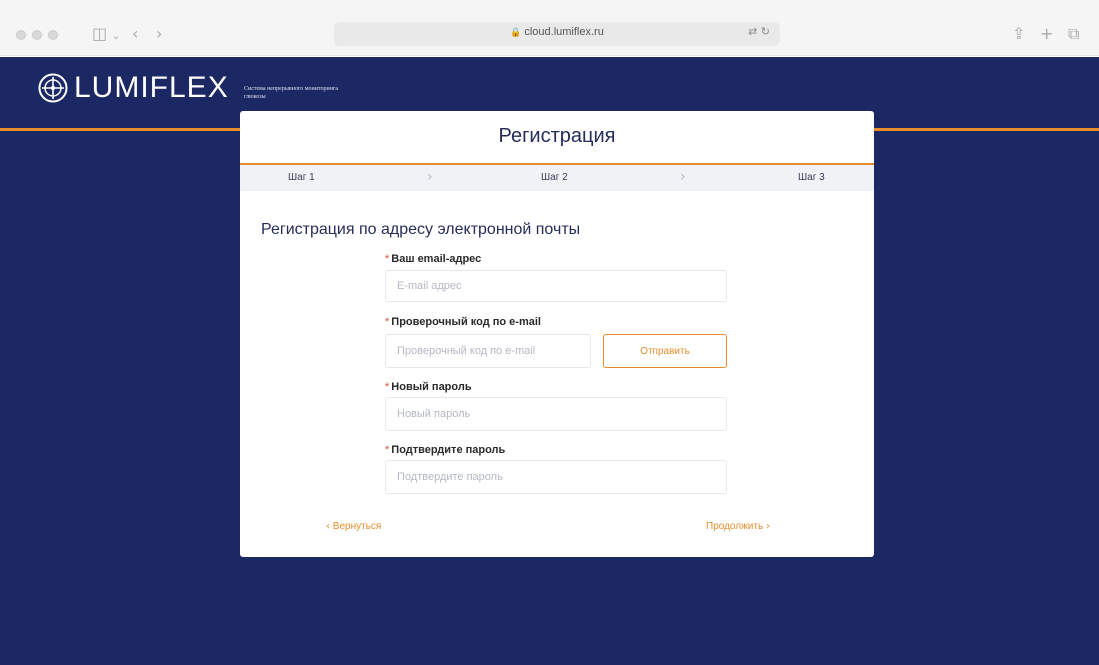 The width and height of the screenshot is (1099, 665). What do you see at coordinates (328, 526) in the screenshot?
I see `chevron-left-icon: ‹` at bounding box center [328, 526].